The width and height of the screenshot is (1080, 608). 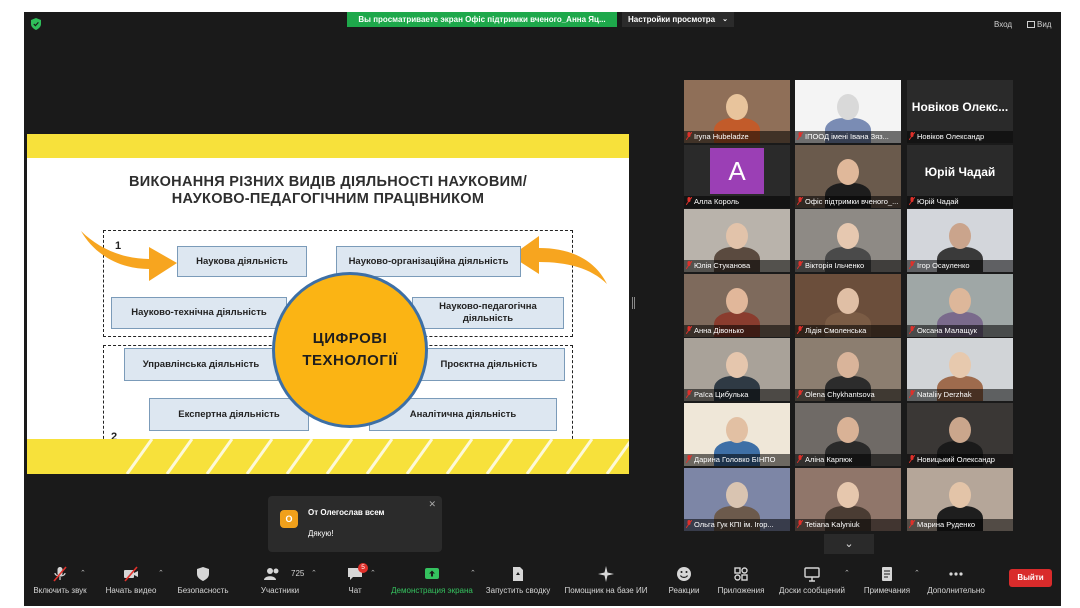 What do you see at coordinates (887, 590) in the screenshot?
I see `notes-label: Примечания` at bounding box center [887, 590].